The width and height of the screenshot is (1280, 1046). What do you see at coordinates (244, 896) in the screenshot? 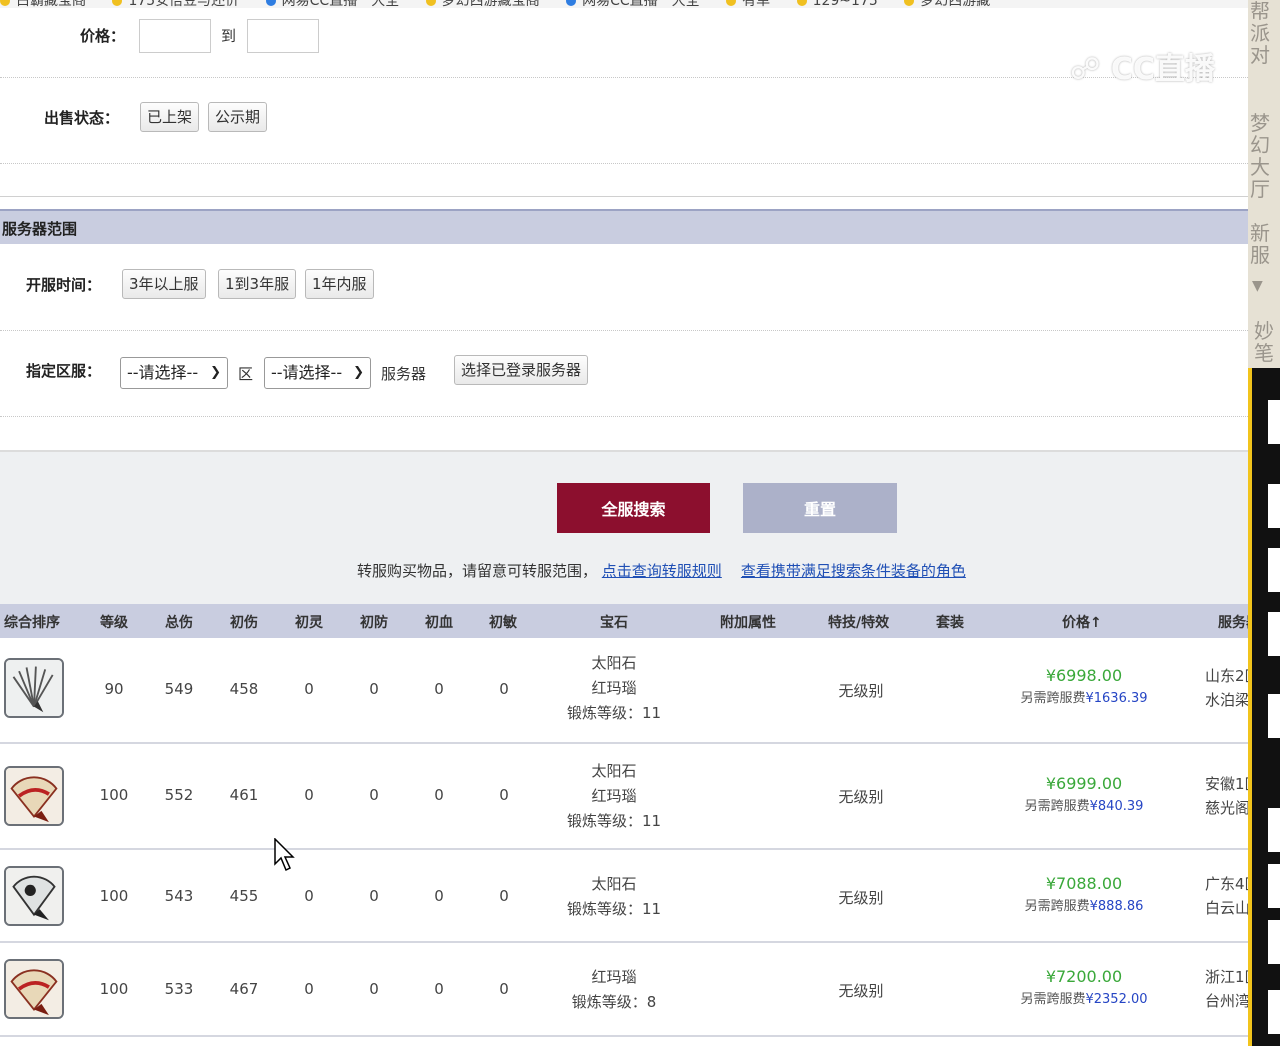
I see `init-cell: 455` at bounding box center [244, 896].